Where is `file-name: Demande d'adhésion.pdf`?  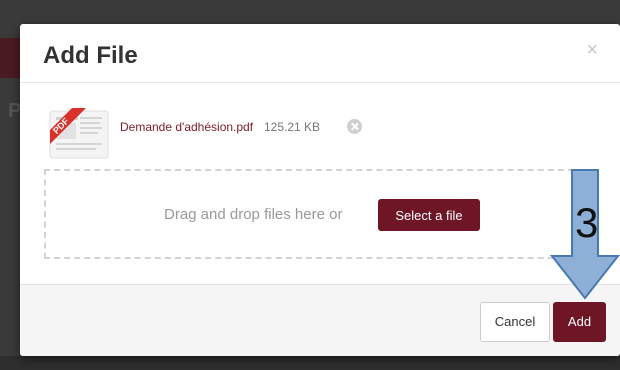
file-name: Demande d'adhésion.pdf is located at coordinates (186, 127).